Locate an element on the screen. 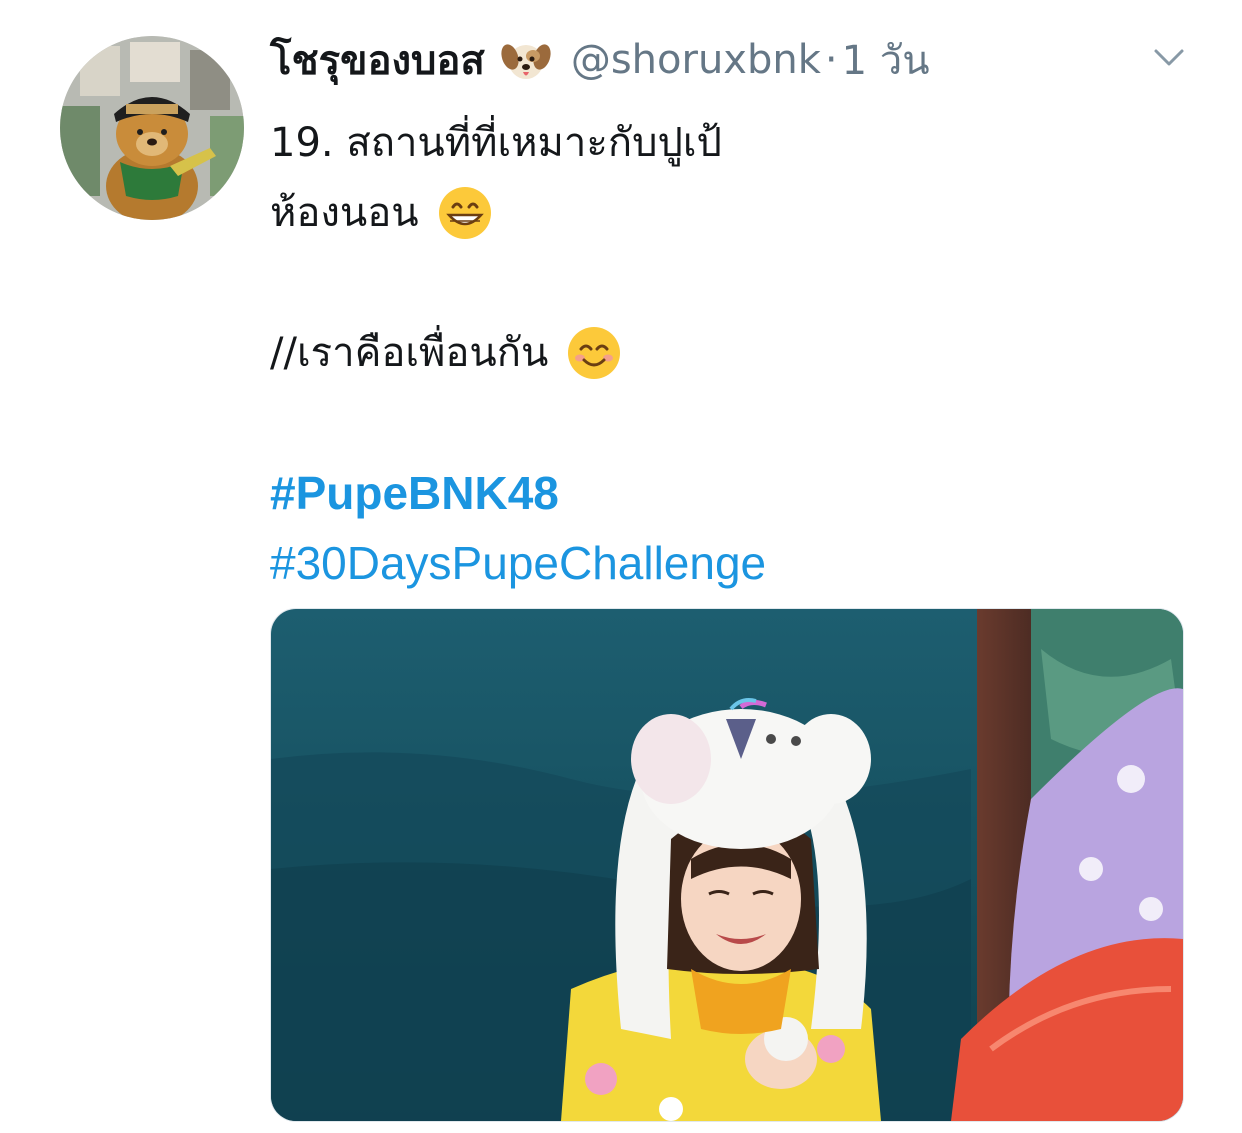 The width and height of the screenshot is (1242, 1133). avatar is located at coordinates (152, 128).